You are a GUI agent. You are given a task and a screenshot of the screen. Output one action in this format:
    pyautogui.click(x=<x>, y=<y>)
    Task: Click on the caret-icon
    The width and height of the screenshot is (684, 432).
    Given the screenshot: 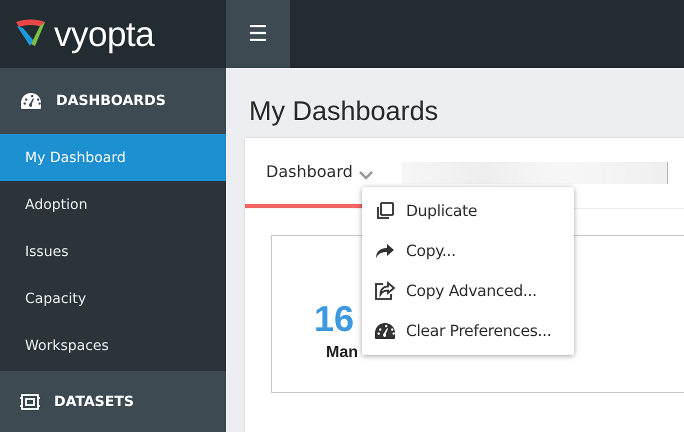 What is the action you would take?
    pyautogui.click(x=365, y=175)
    